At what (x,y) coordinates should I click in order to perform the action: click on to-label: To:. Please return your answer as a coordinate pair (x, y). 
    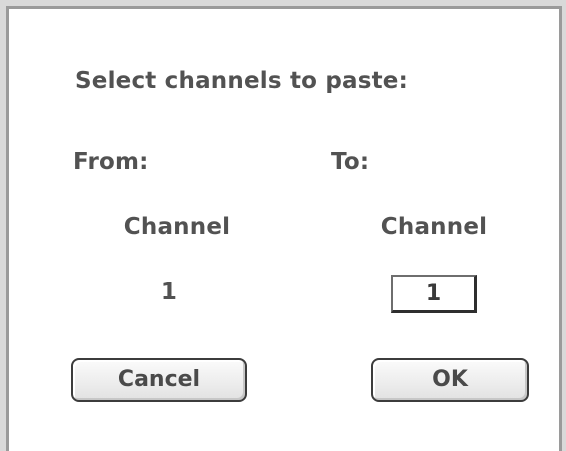
    Looking at the image, I should click on (350, 162).